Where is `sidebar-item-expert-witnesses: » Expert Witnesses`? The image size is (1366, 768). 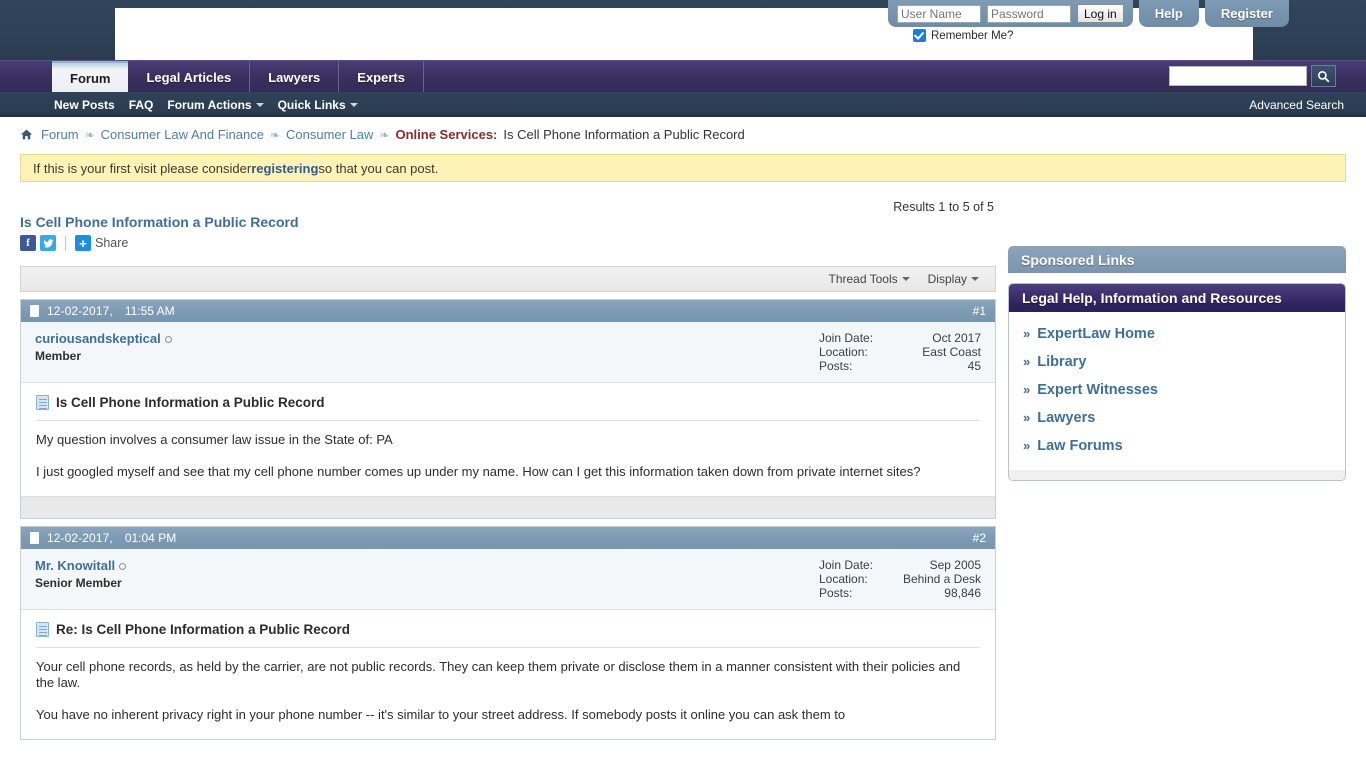
sidebar-item-expert-witnesses: » Expert Witnesses is located at coordinates (1177, 390).